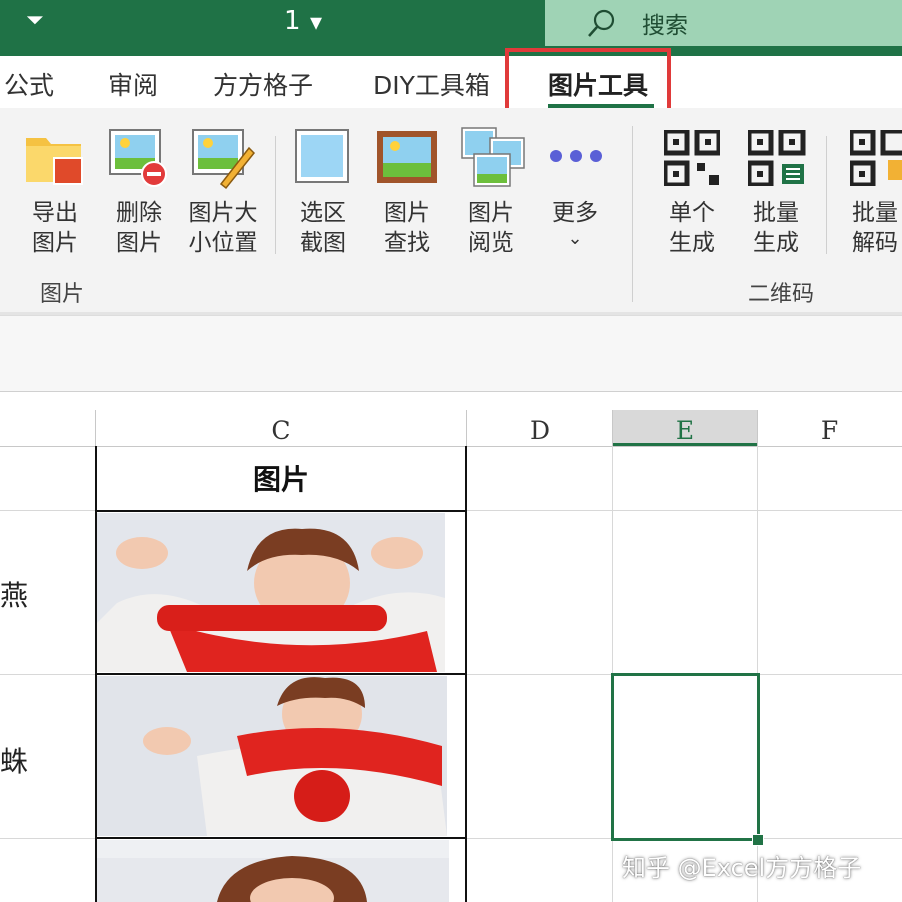  Describe the element at coordinates (692, 158) in the screenshot. I see `qr-code-icon` at that location.